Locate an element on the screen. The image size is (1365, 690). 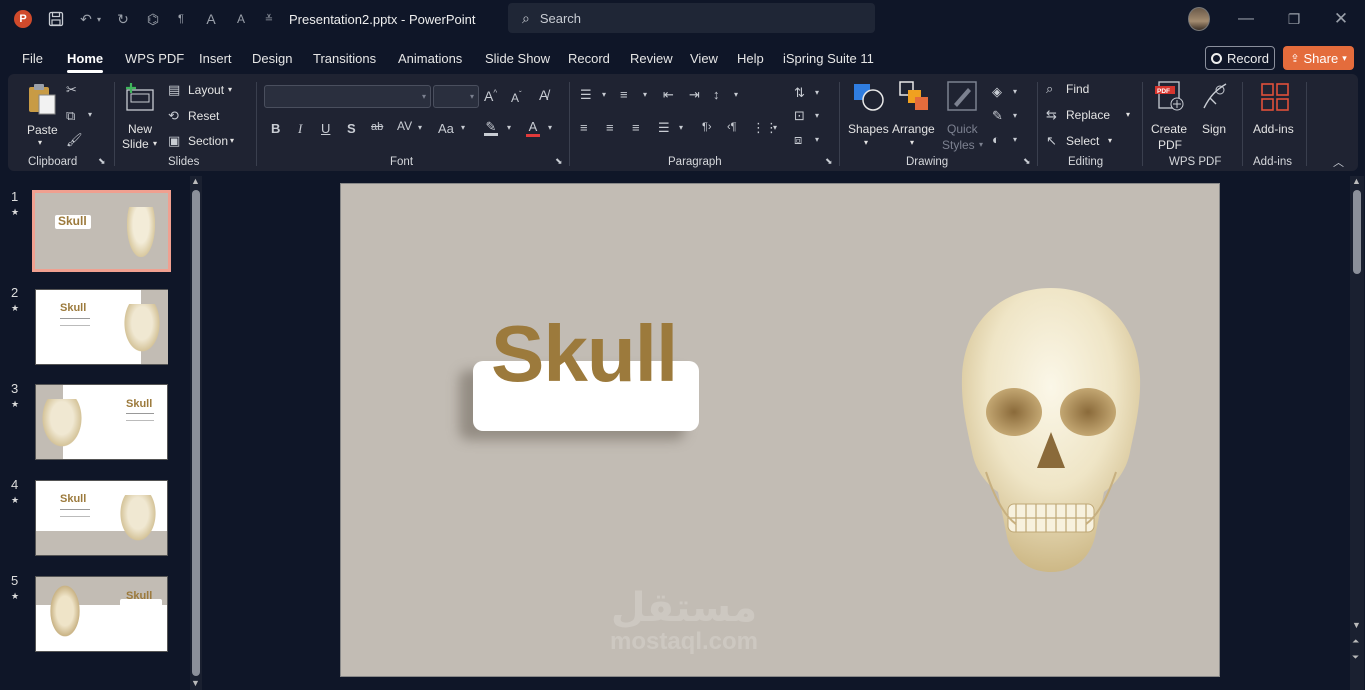
shadow-icon: S is located at coordinates (351, 128).